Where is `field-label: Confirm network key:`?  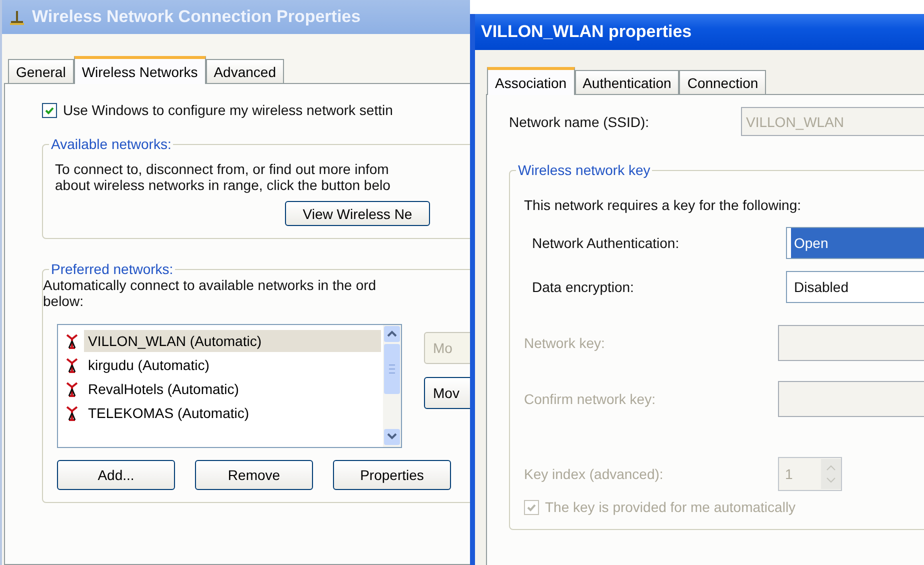 field-label: Confirm network key: is located at coordinates (590, 399).